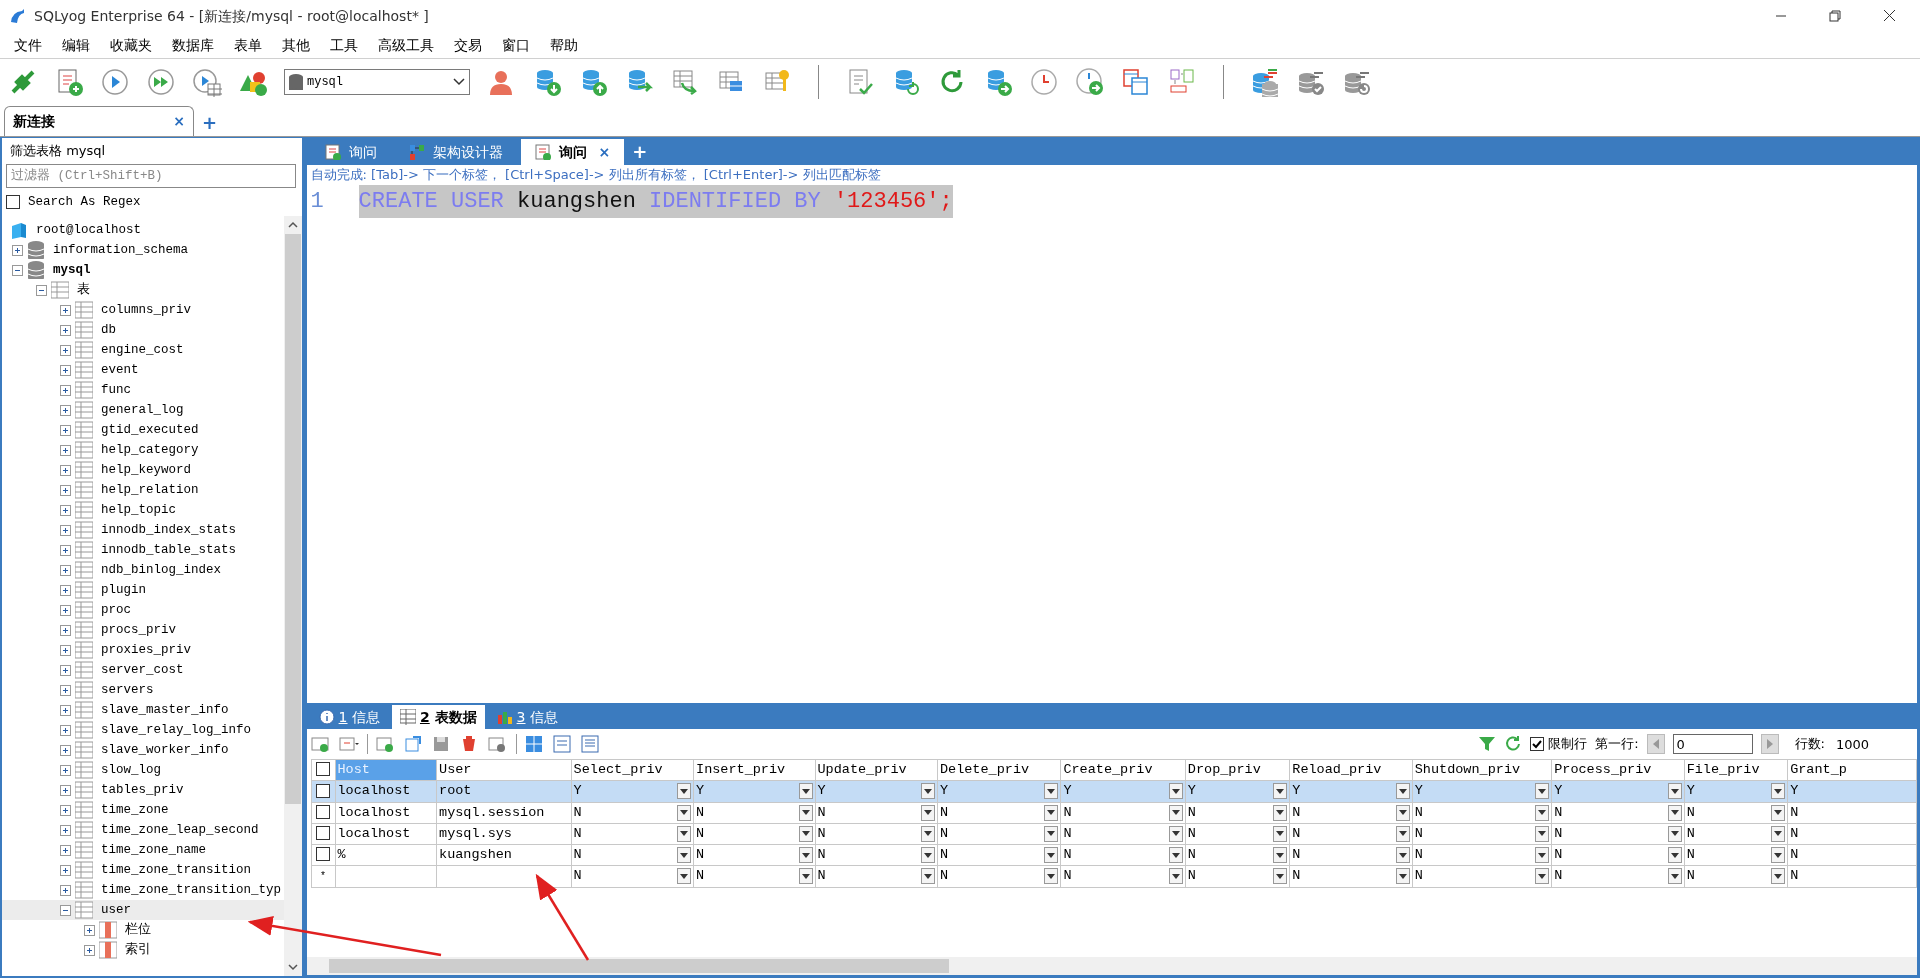 The width and height of the screenshot is (1920, 978). I want to click on tree-item: gtid_executed, so click(143, 430).